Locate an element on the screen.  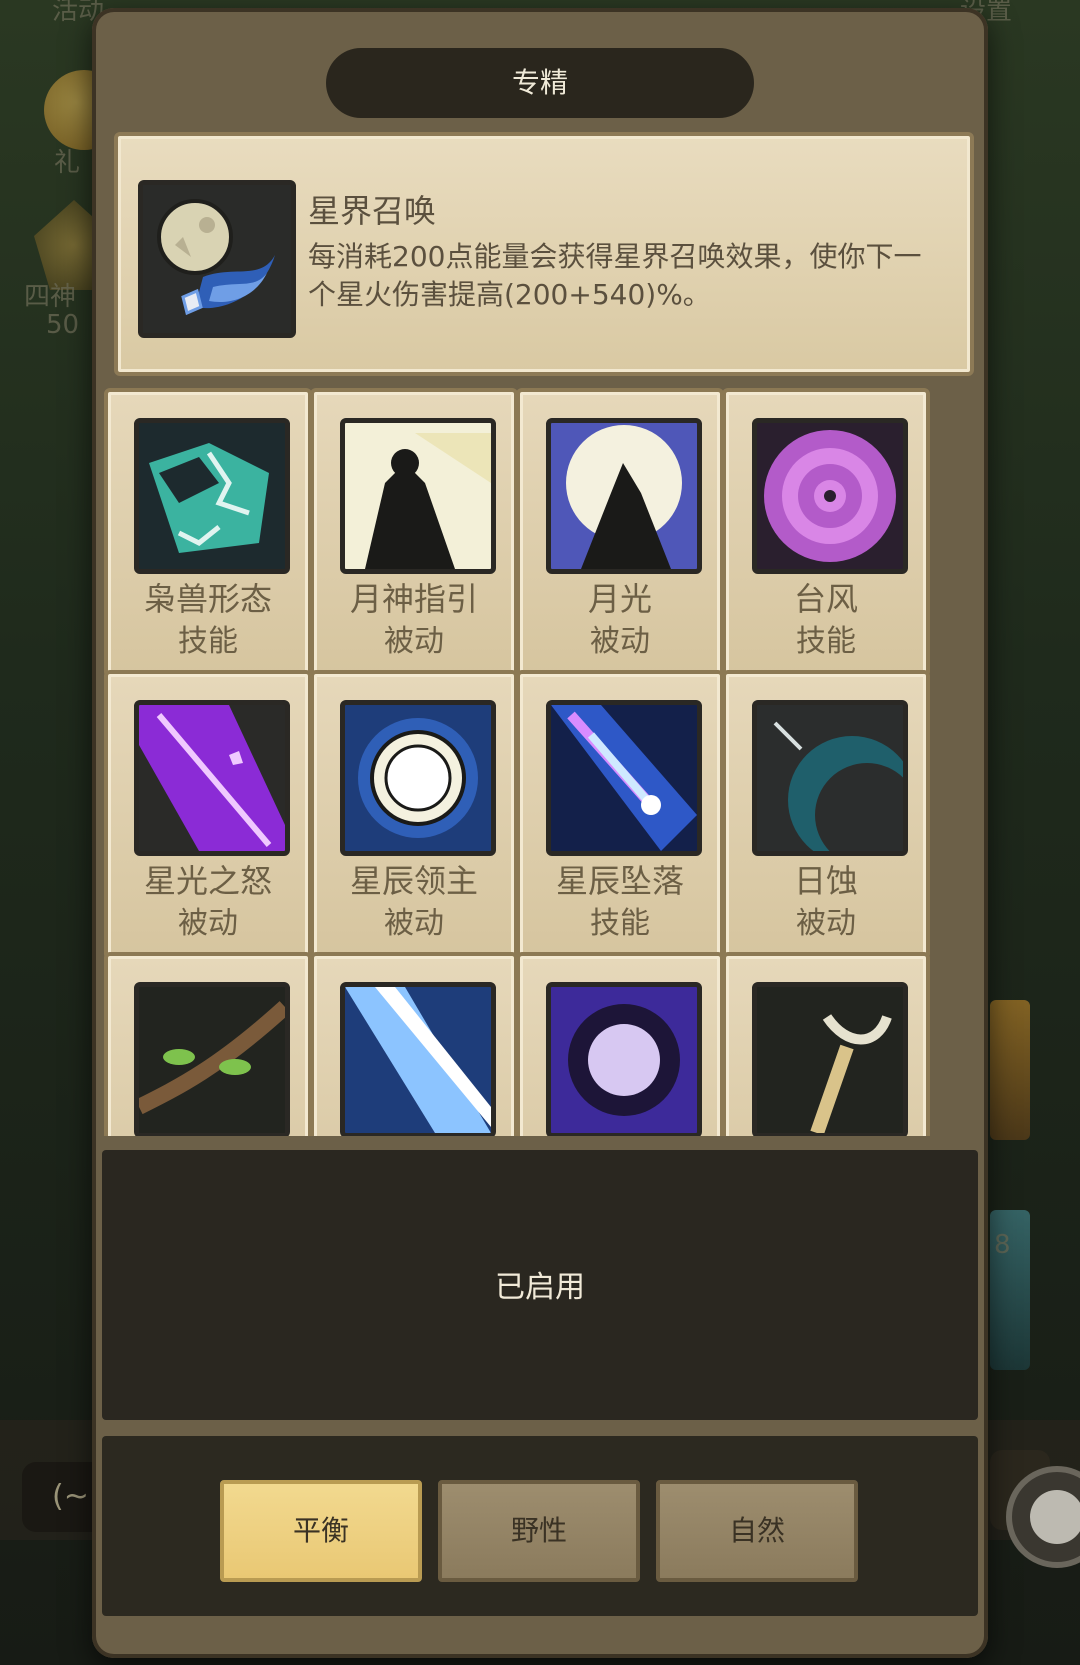
skill-card: 月神指引 被动 is located at coordinates (414, 533).